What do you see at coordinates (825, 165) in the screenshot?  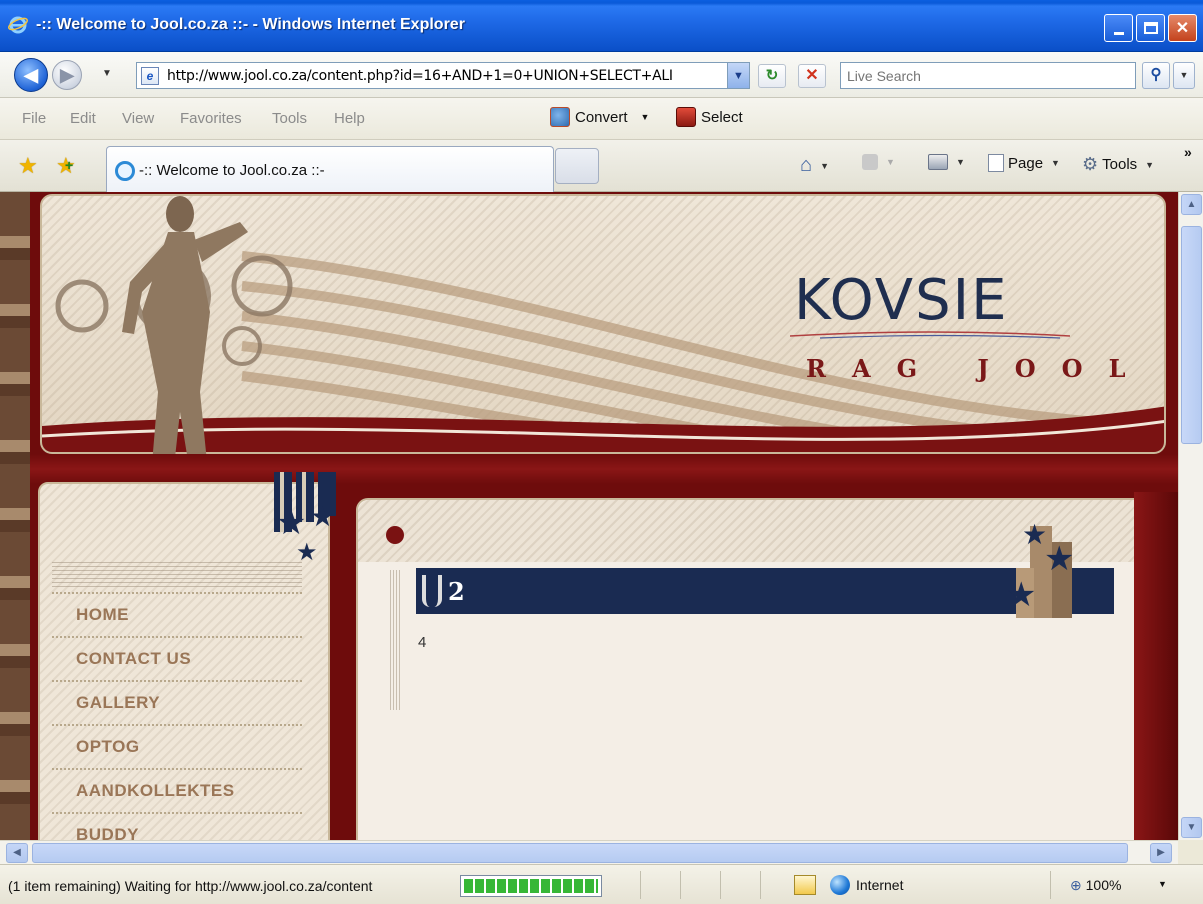 I see `home-dropdown-icon: ▼` at bounding box center [825, 165].